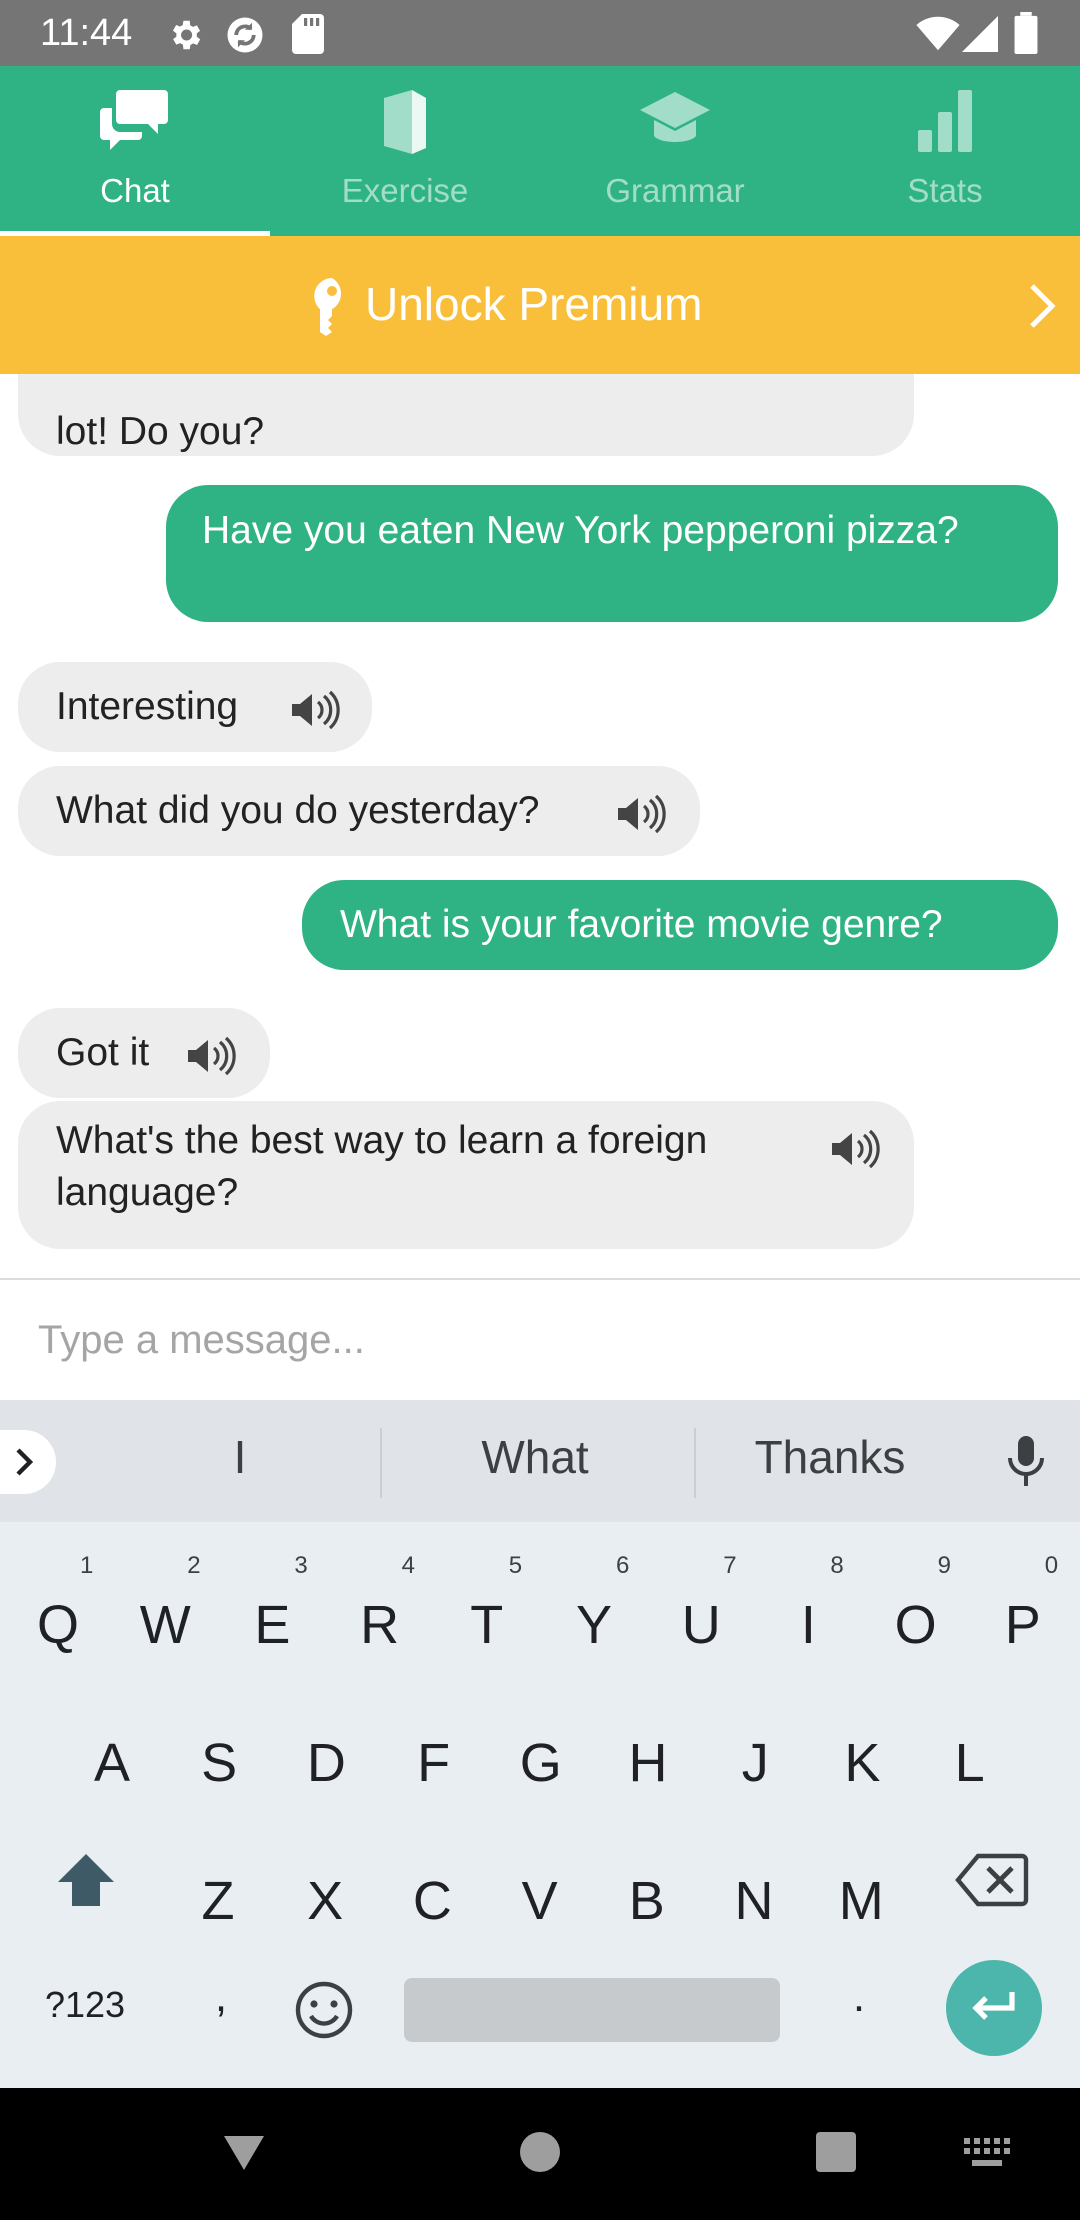 The image size is (1080, 2220). Describe the element at coordinates (326, 1763) in the screenshot. I see `key-d: D` at that location.